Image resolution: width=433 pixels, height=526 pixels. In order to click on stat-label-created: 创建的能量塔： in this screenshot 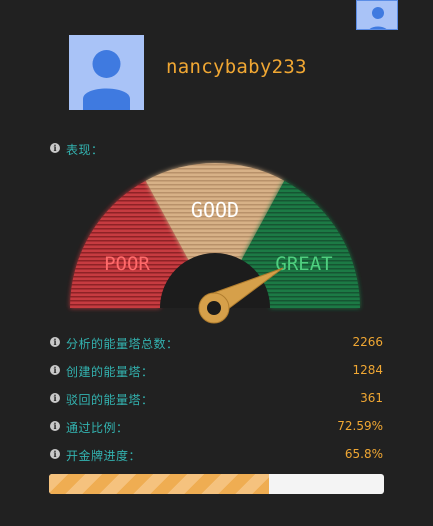, I will do `click(110, 372)`.